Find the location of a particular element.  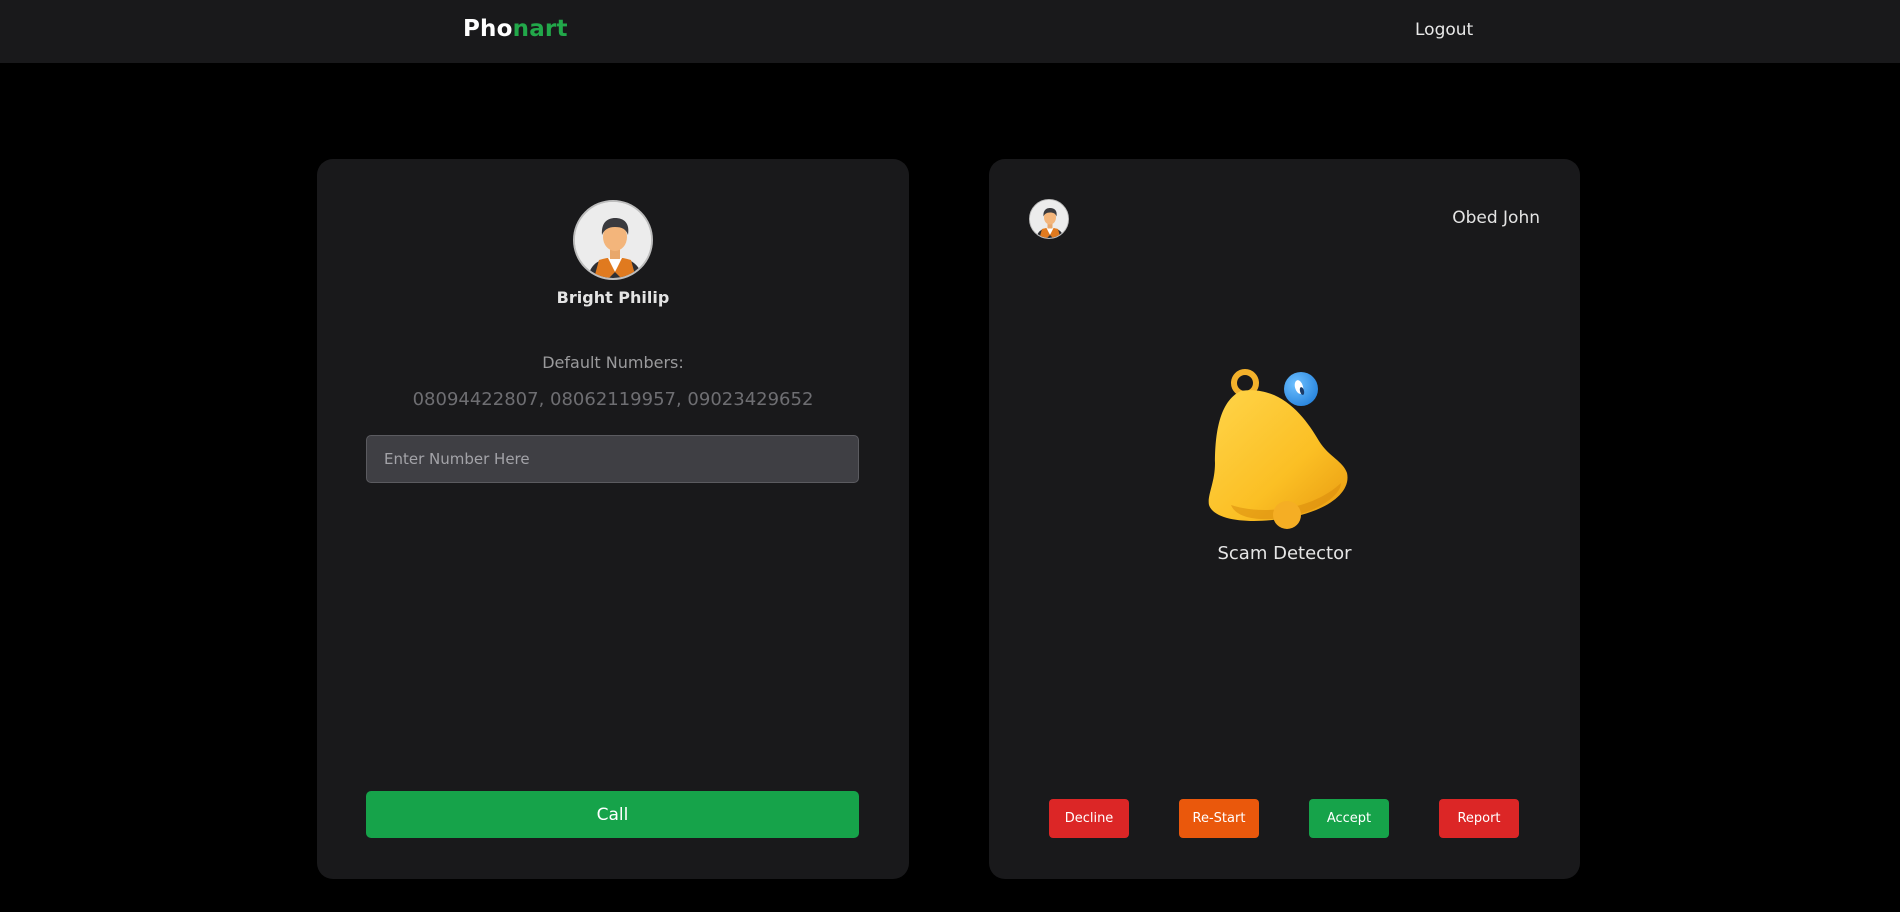

caller-name: Obed John is located at coordinates (1496, 218).